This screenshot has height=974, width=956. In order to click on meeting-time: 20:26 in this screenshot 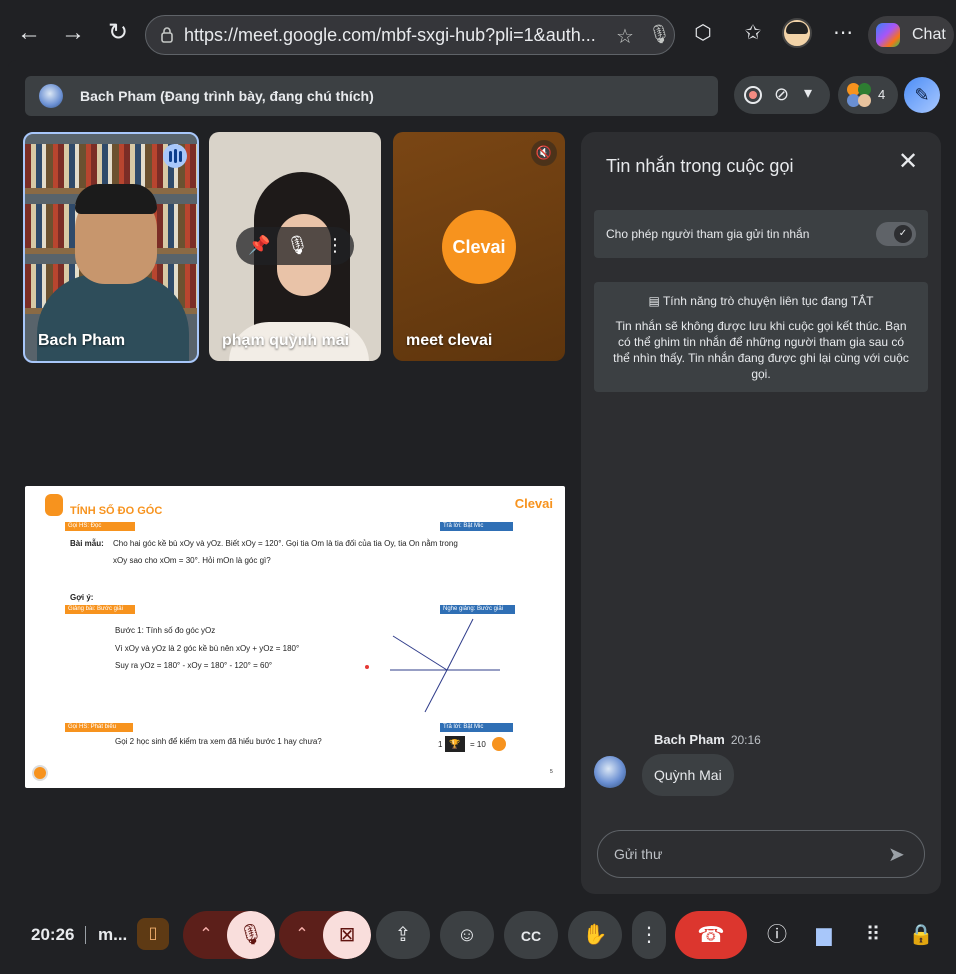, I will do `click(53, 934)`.